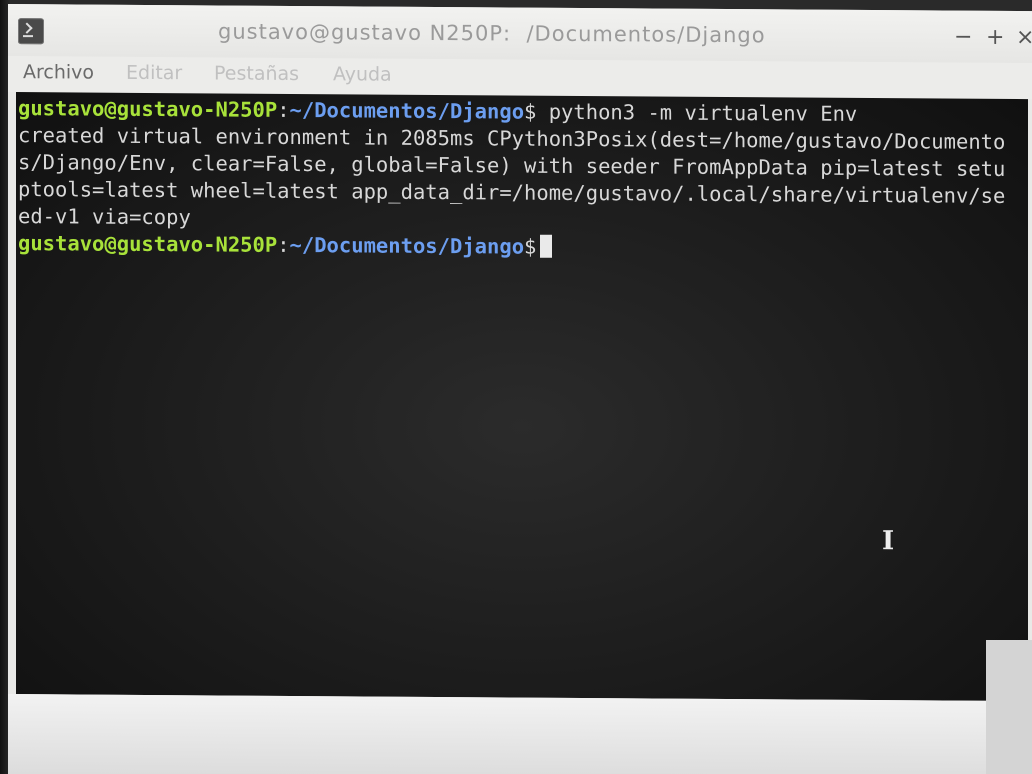  I want to click on menu-ayuda: Ayuda, so click(362, 74).